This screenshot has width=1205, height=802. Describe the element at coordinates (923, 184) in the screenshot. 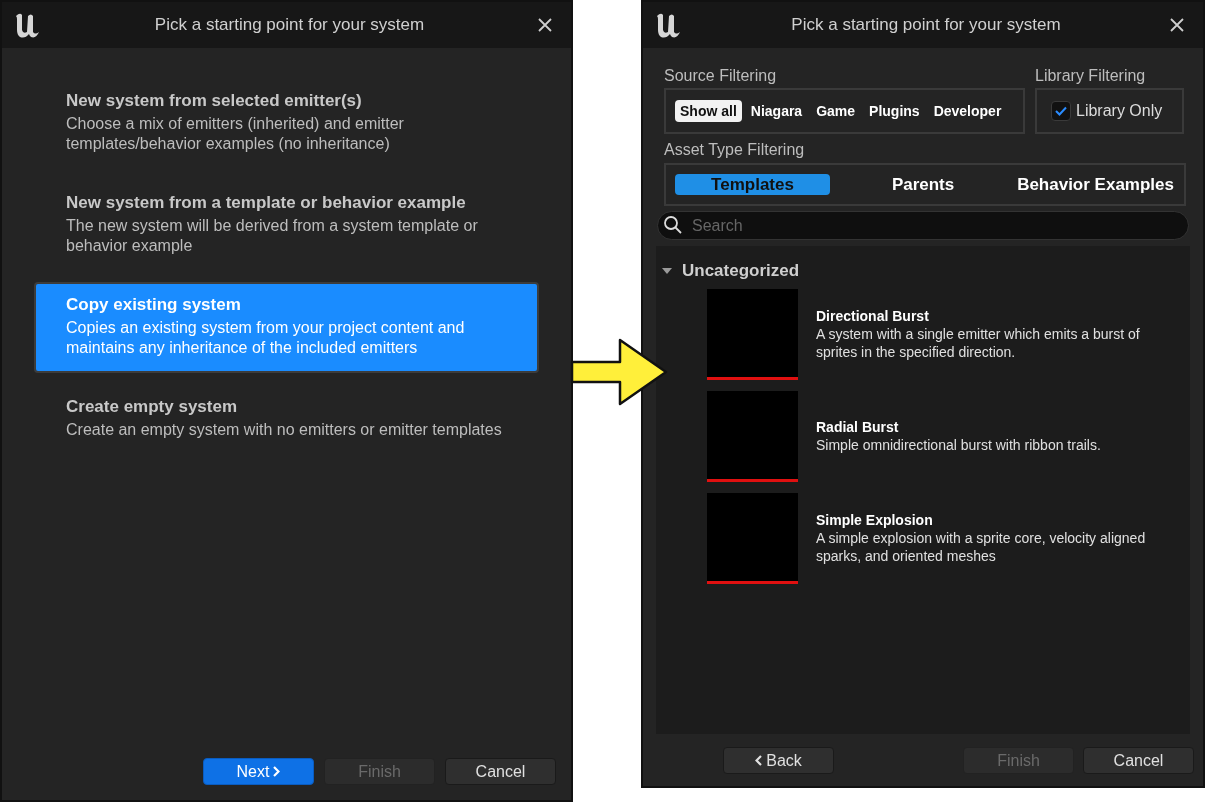

I see `asset-type-tab: Parents` at that location.